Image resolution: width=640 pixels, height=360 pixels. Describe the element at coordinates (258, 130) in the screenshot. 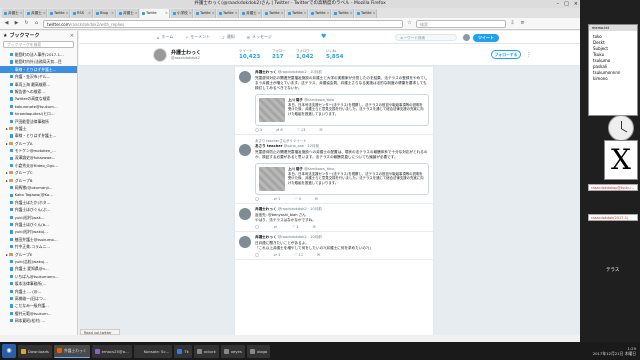

I see `reply-button: ◯ 2` at that location.